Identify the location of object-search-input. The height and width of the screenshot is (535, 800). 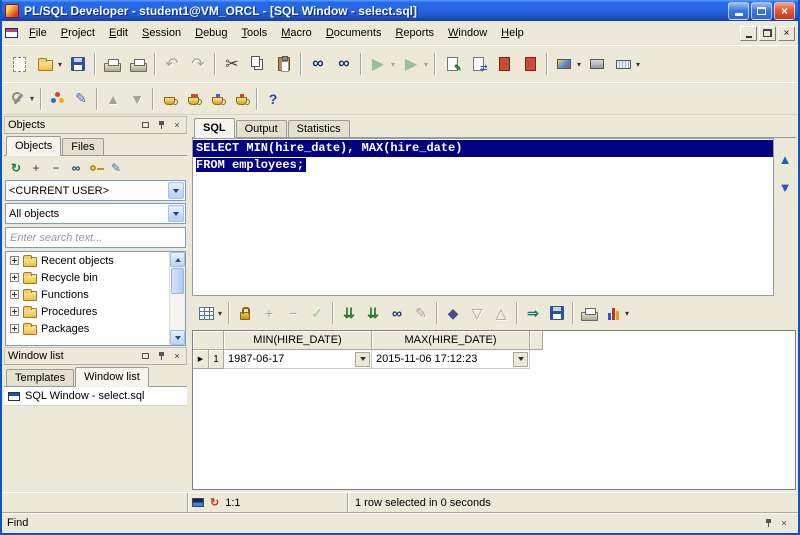
(95, 237).